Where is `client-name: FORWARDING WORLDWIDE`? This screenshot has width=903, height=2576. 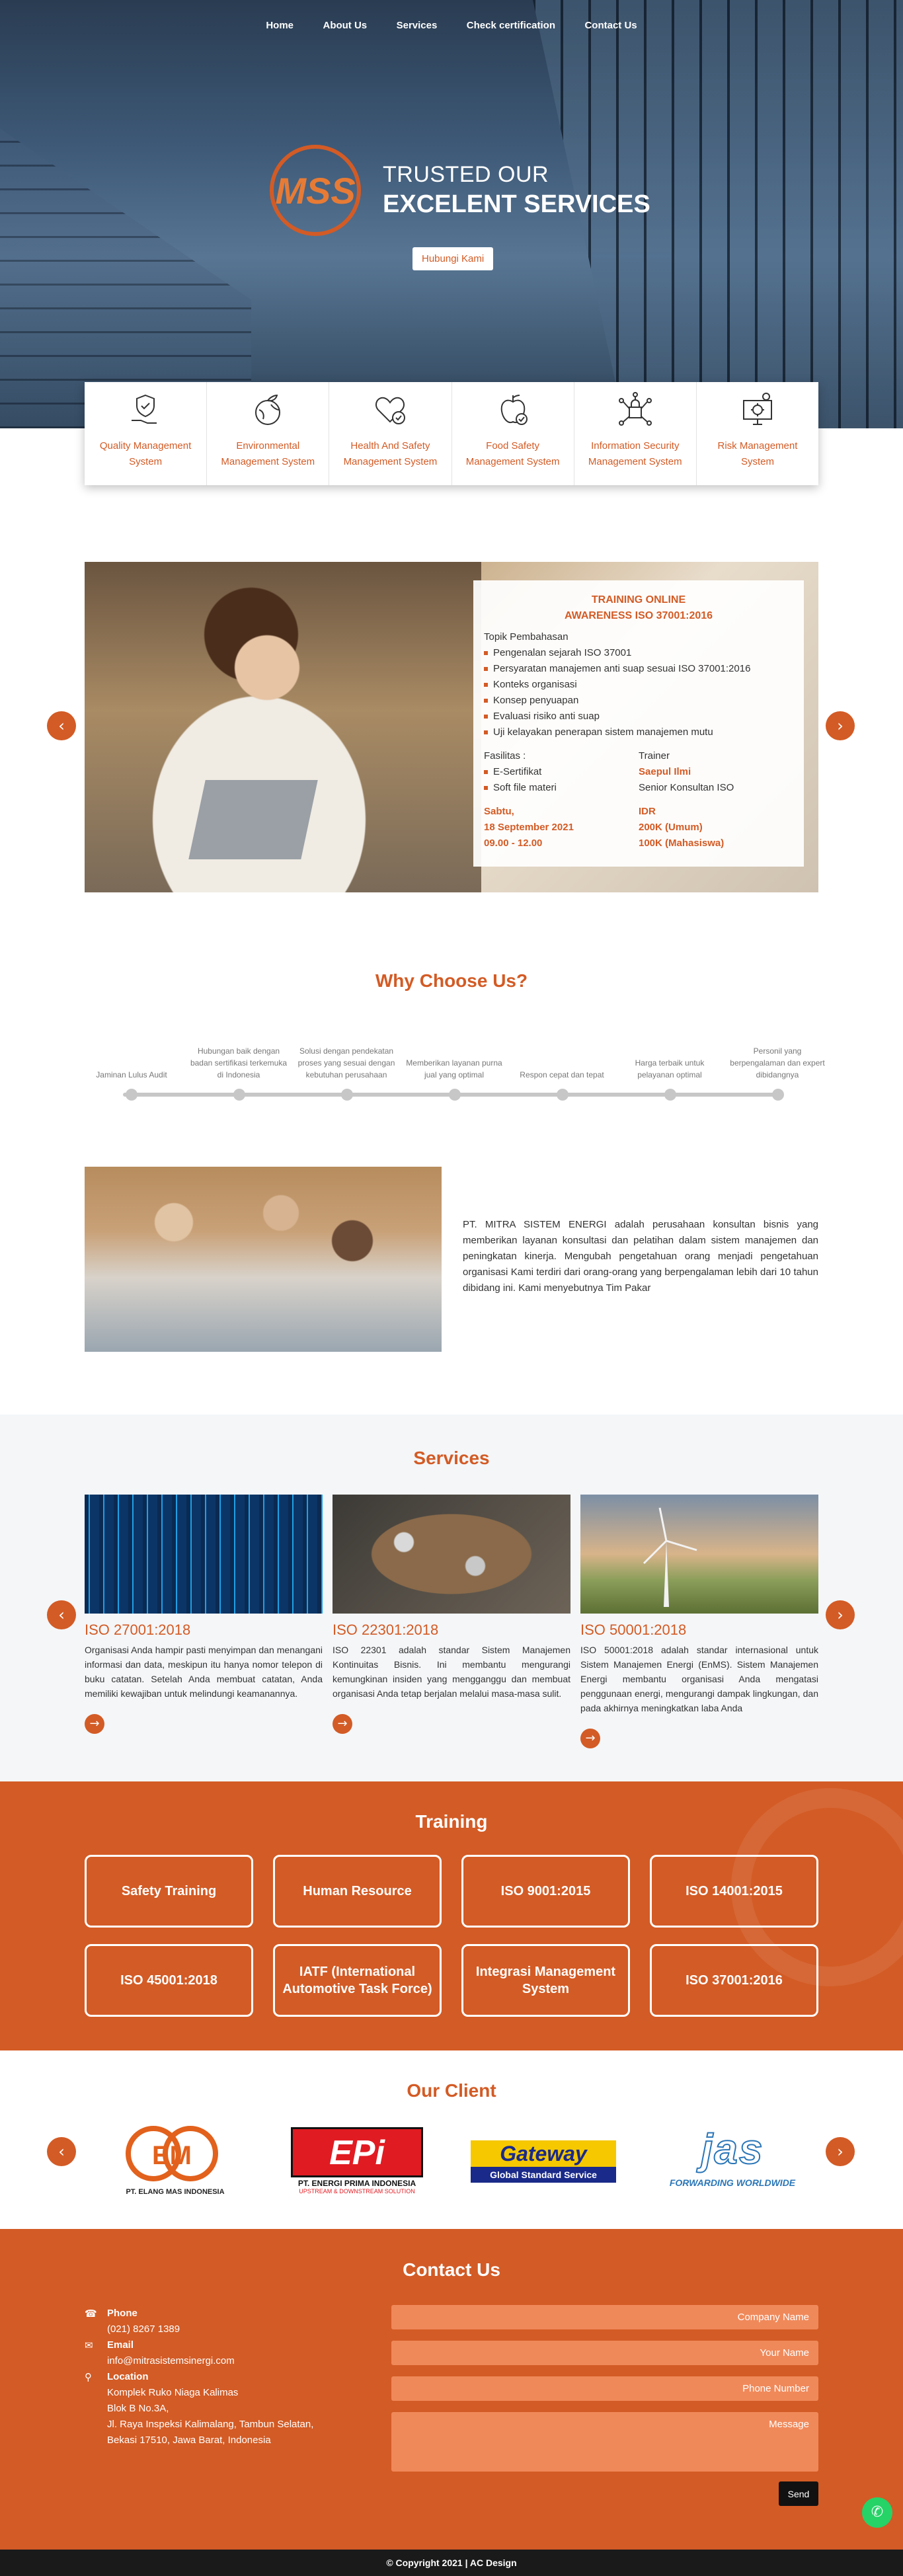 client-name: FORWARDING WORLDWIDE is located at coordinates (732, 2182).